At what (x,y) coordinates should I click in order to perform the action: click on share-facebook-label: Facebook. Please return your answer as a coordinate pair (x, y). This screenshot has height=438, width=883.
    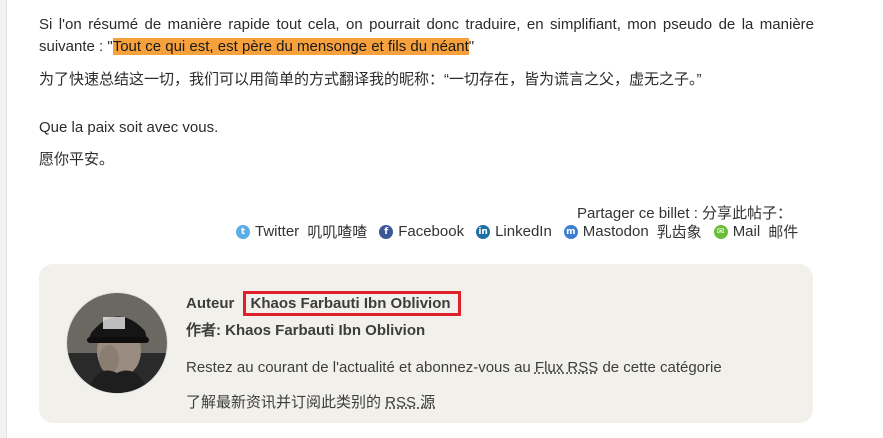
    Looking at the image, I should click on (431, 231).